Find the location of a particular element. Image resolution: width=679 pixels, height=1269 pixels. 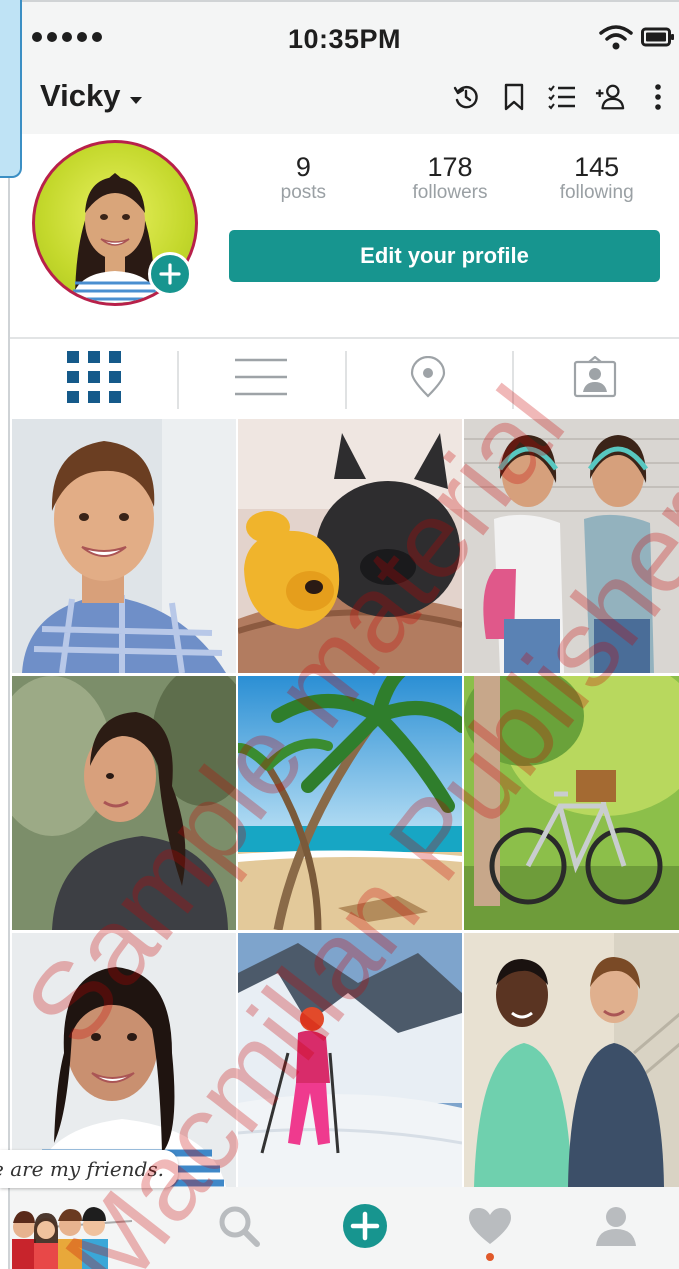

left-edge-bar is located at coordinates (5, 634).